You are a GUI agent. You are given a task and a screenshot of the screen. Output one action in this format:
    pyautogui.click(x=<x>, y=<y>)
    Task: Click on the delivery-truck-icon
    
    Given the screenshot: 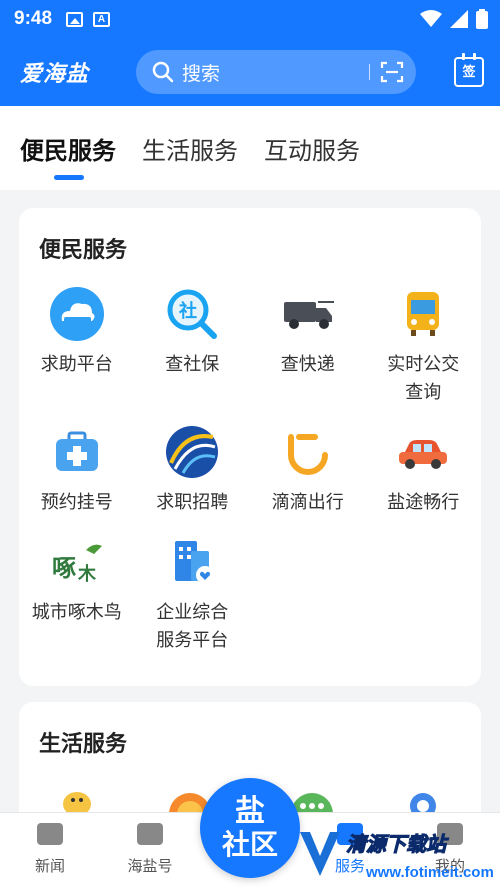 What is the action you would take?
    pyautogui.click(x=308, y=314)
    